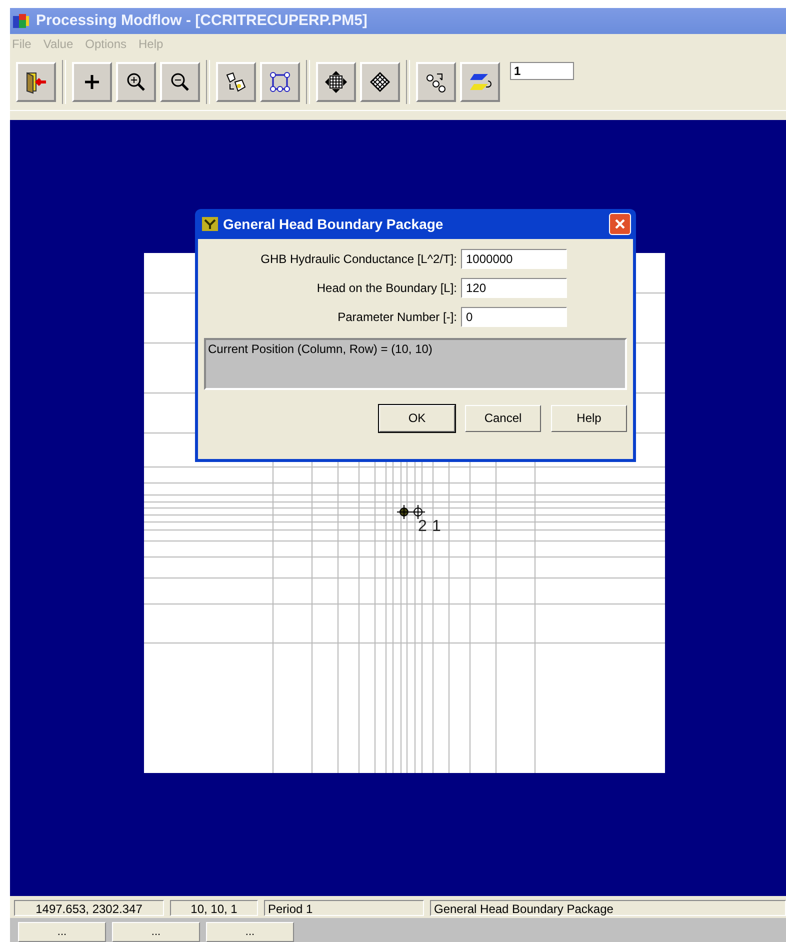 This screenshot has height=942, width=786. What do you see at coordinates (422, 526) in the screenshot?
I see `marker-label: 2` at bounding box center [422, 526].